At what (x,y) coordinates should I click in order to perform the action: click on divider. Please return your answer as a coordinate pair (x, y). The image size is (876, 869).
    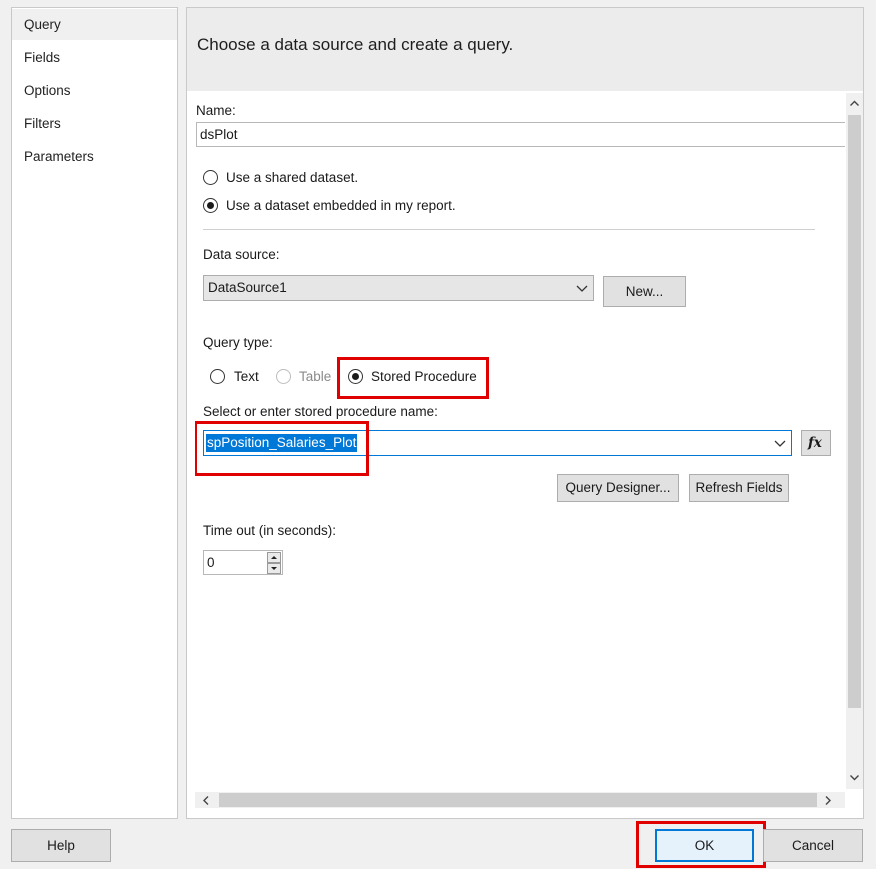
    Looking at the image, I should click on (509, 229).